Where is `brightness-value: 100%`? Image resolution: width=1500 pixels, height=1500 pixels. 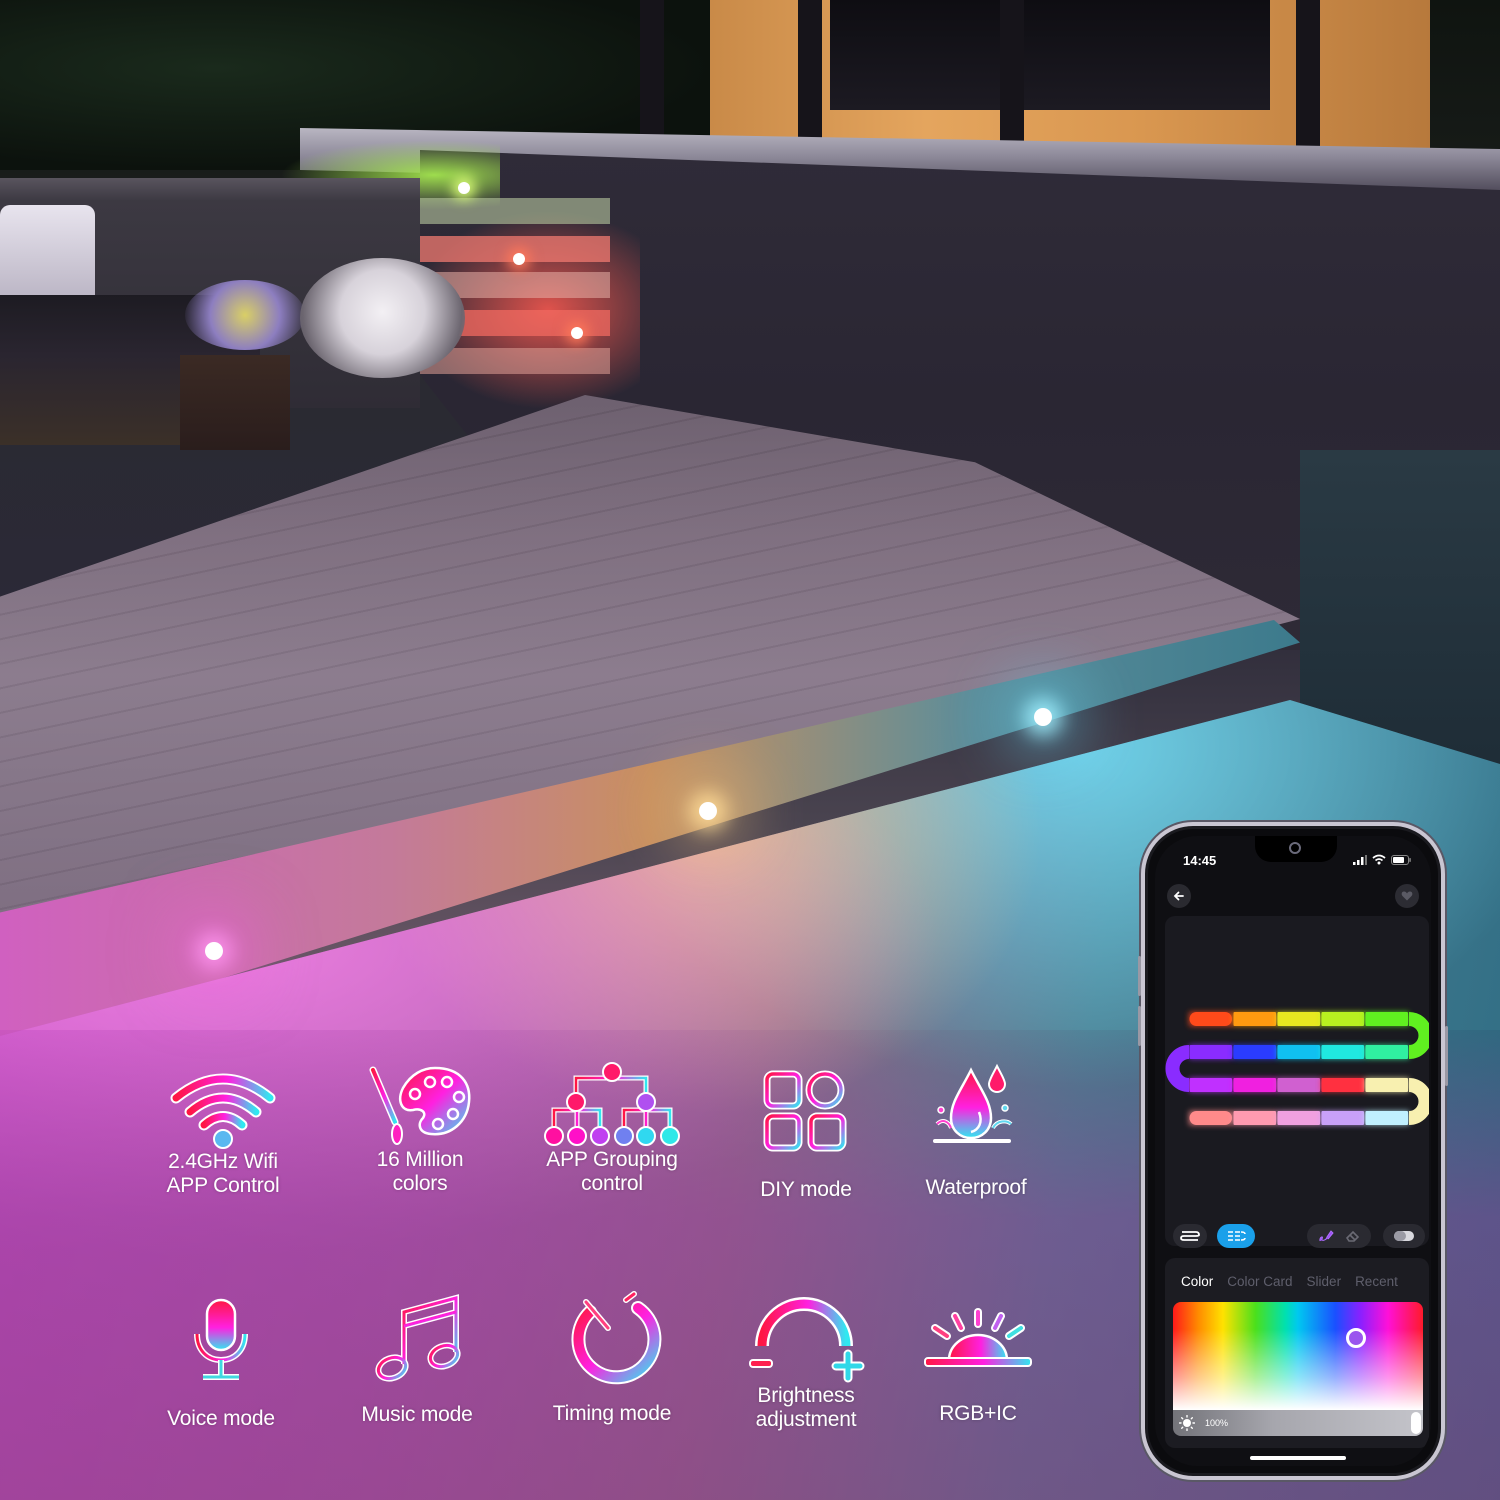 brightness-value: 100% is located at coordinates (1217, 1423).